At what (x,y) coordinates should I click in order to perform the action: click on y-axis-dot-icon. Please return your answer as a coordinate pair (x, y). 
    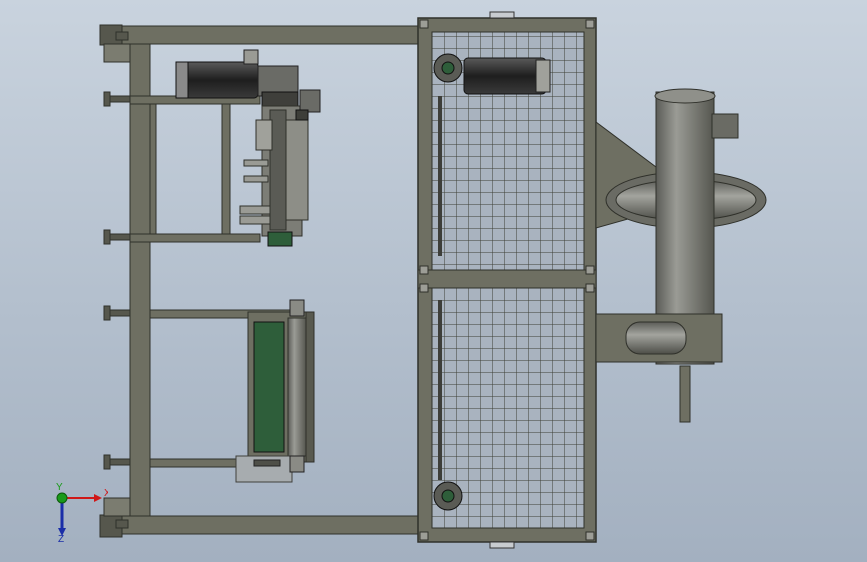
    Looking at the image, I should click on (62, 498).